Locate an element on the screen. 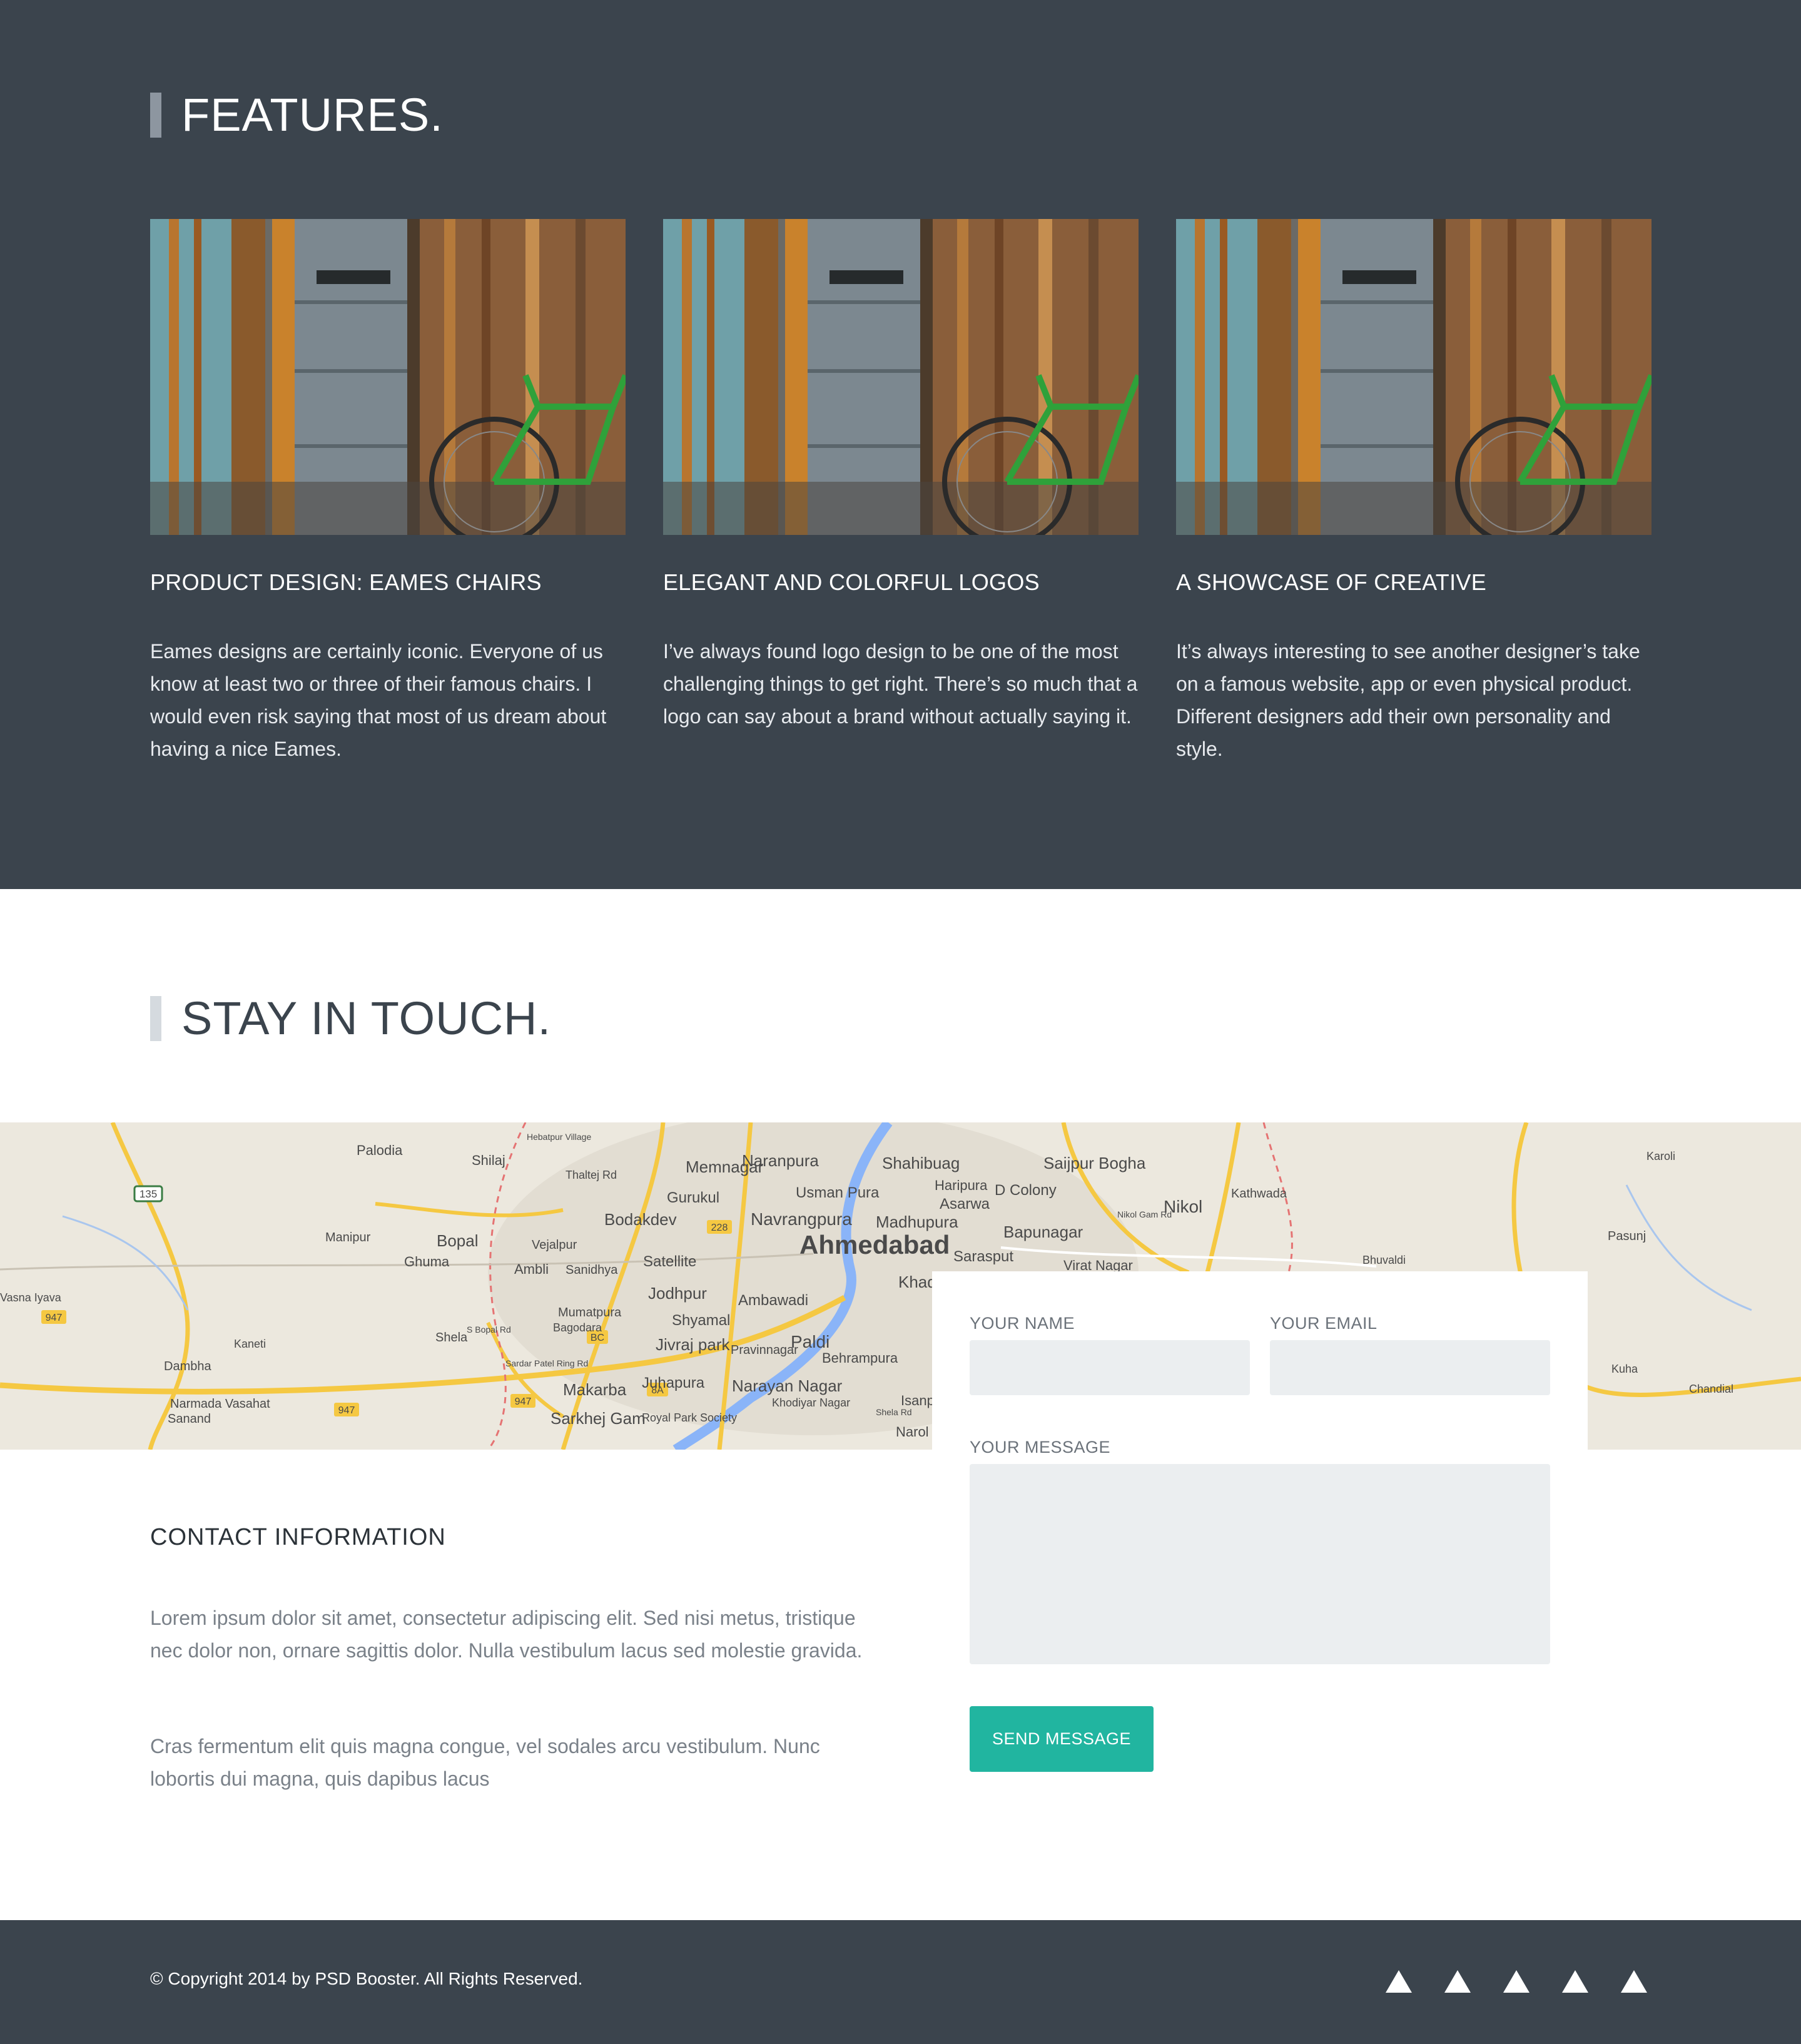 The height and width of the screenshot is (2044, 1801). road-badge-label: 135 is located at coordinates (148, 1194).